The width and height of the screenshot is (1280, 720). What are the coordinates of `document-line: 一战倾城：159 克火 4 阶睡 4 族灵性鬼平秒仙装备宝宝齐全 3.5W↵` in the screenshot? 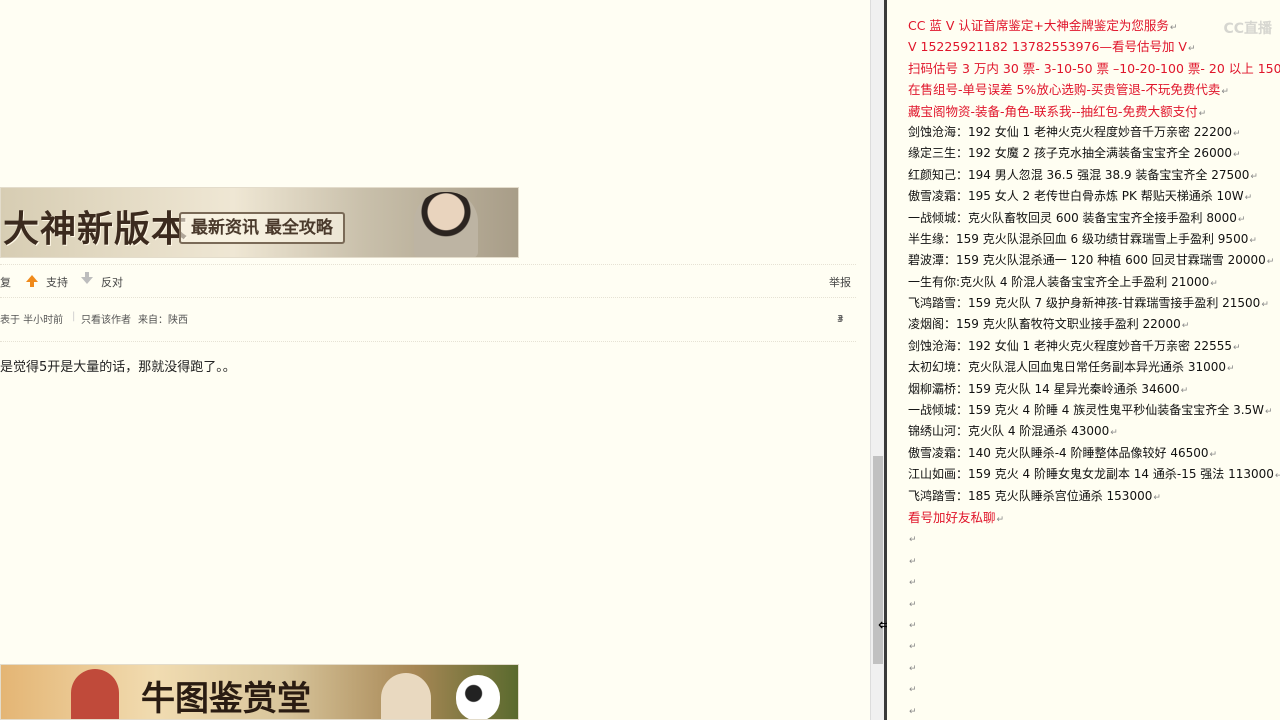 It's located at (1094, 410).